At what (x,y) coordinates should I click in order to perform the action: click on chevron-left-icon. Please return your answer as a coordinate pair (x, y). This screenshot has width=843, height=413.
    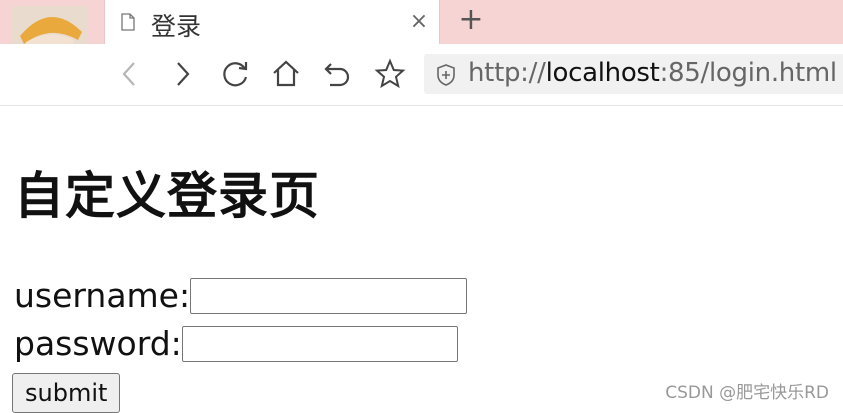
    Looking at the image, I should click on (128, 74).